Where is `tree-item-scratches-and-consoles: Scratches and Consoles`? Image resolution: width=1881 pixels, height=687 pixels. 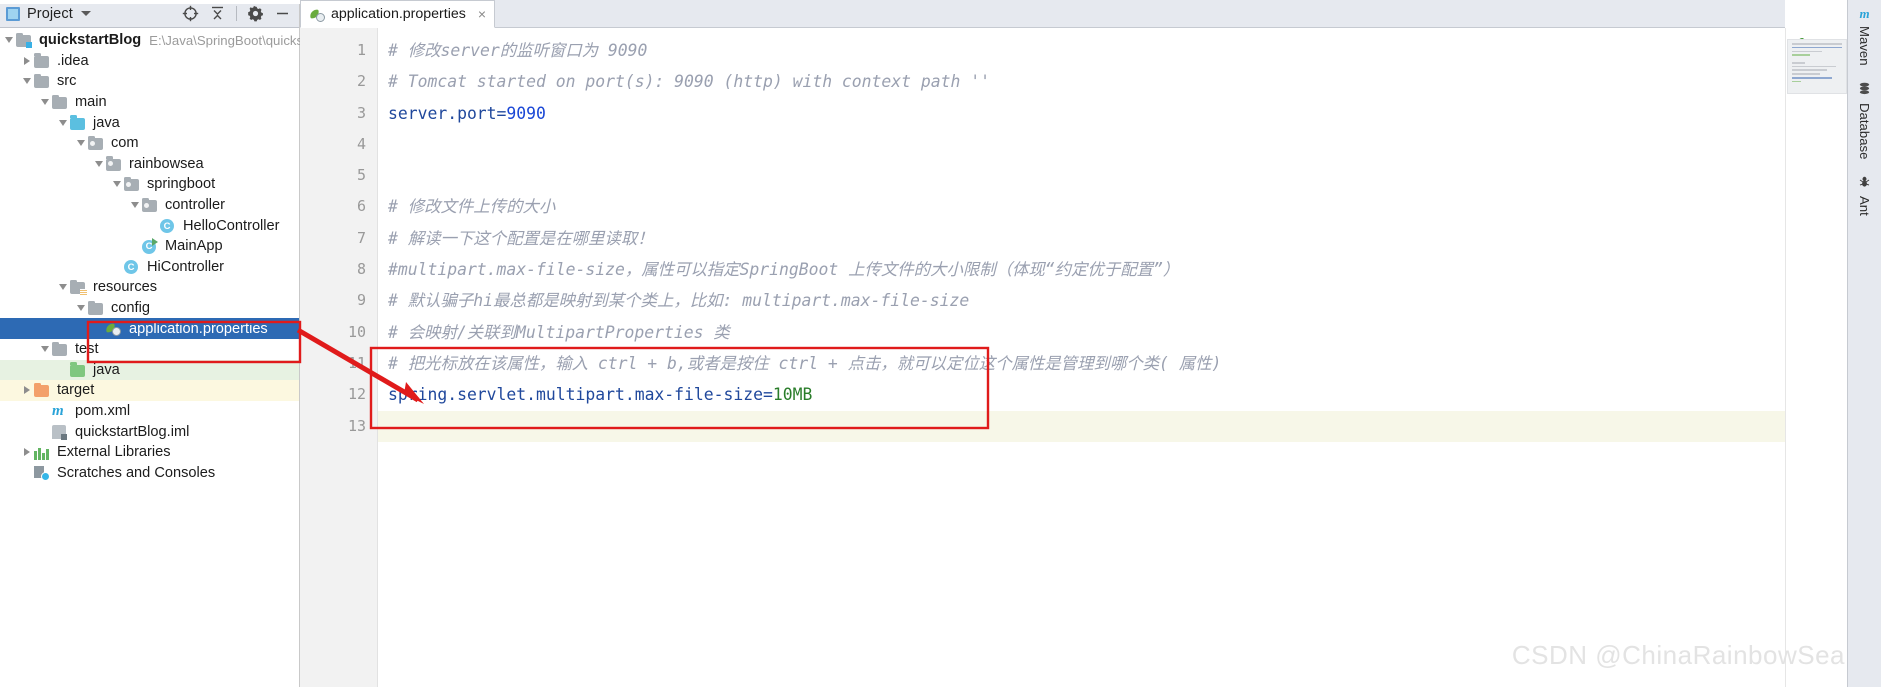
tree-item-scratches-and-consoles: Scratches and Consoles is located at coordinates (149, 472).